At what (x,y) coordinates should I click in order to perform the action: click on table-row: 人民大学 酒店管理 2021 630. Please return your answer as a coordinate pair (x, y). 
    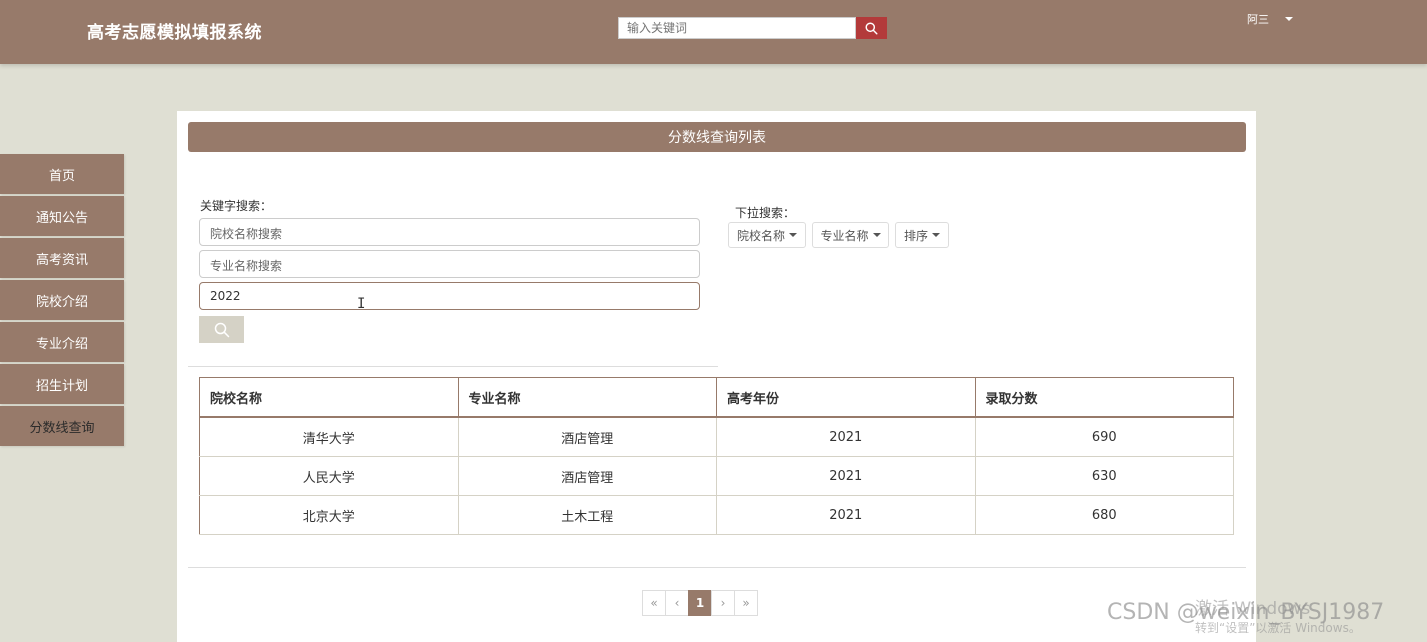
    Looking at the image, I should click on (716, 476).